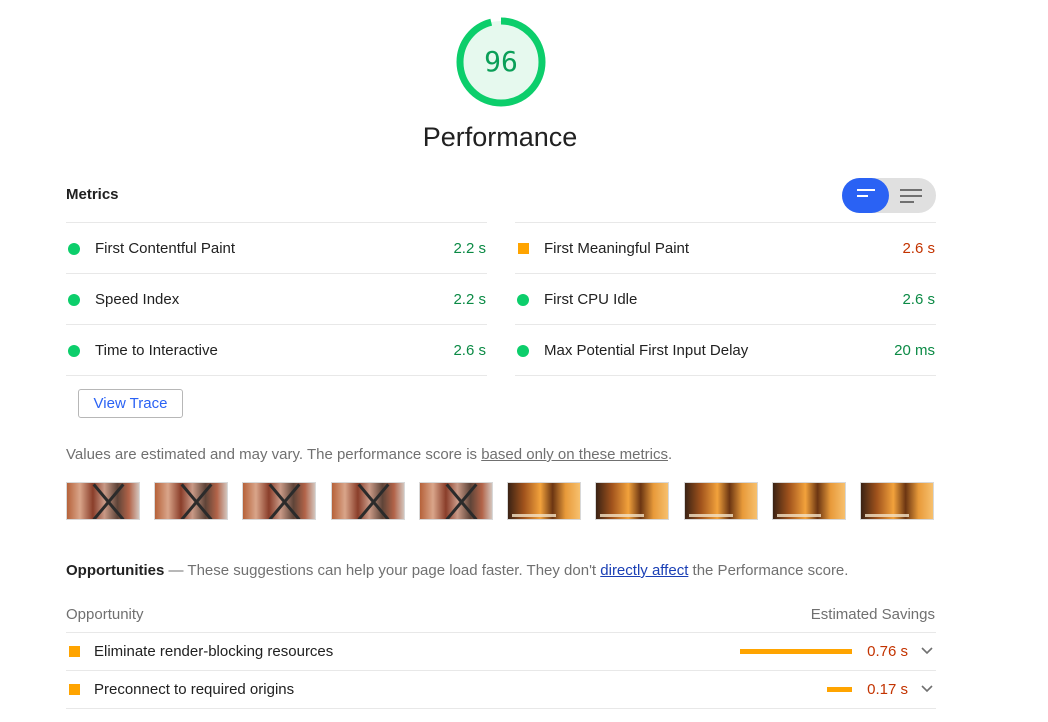 This screenshot has width=1048, height=722. Describe the element at coordinates (670, 454) in the screenshot. I see `disclaimer-suffix: .` at that location.